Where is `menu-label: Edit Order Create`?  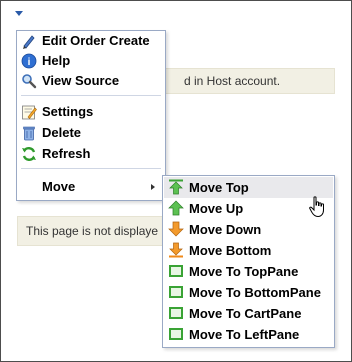 menu-label: Edit Order Create is located at coordinates (96, 40).